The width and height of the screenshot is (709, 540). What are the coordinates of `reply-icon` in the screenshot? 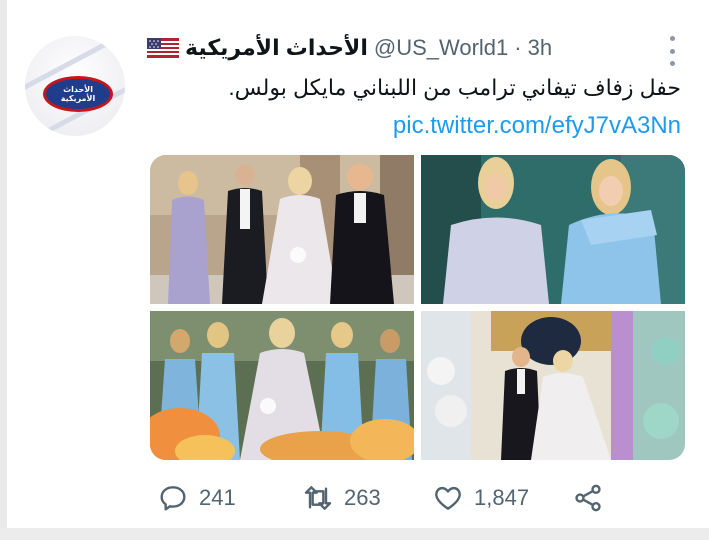 It's located at (173, 498).